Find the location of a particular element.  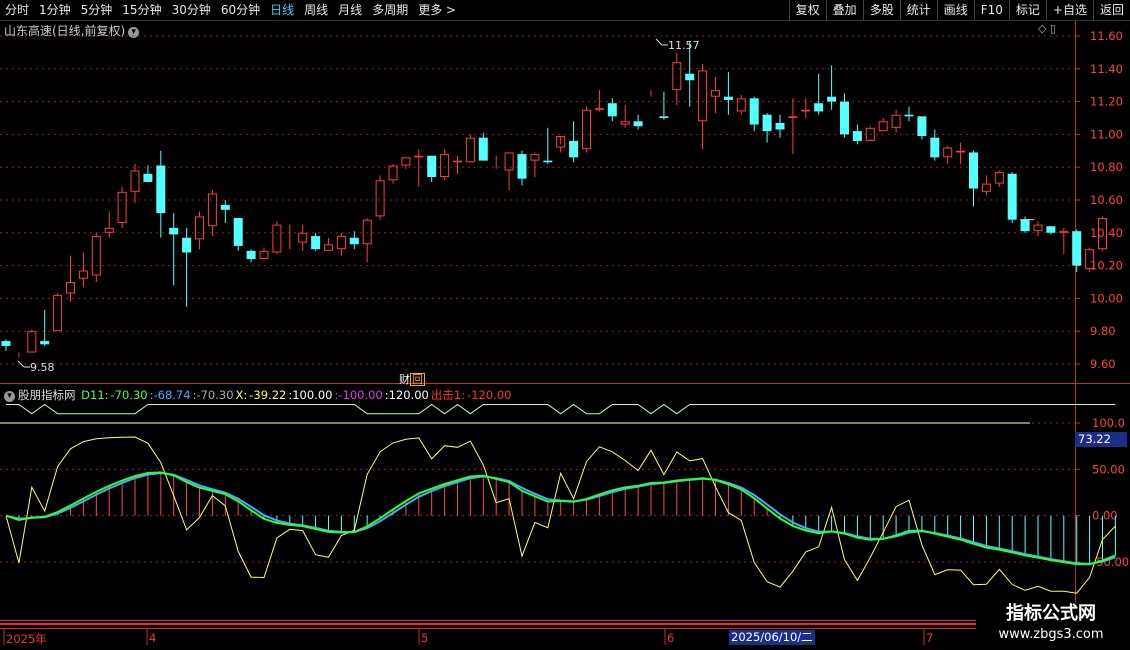

selected-date: 2025/06/10/二 is located at coordinates (772, 637).